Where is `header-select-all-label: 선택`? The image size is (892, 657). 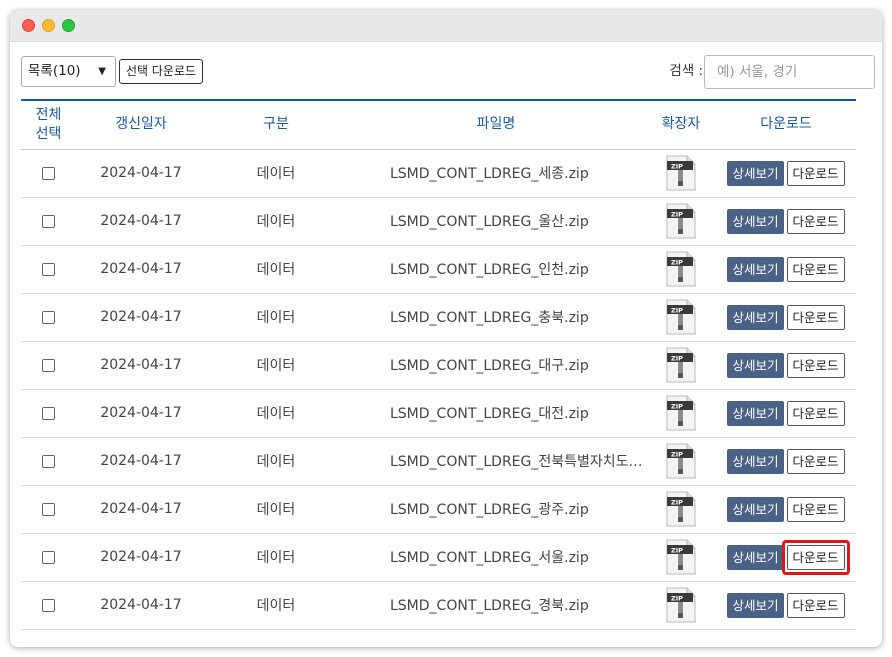
header-select-all-label: 선택 is located at coordinates (48, 133).